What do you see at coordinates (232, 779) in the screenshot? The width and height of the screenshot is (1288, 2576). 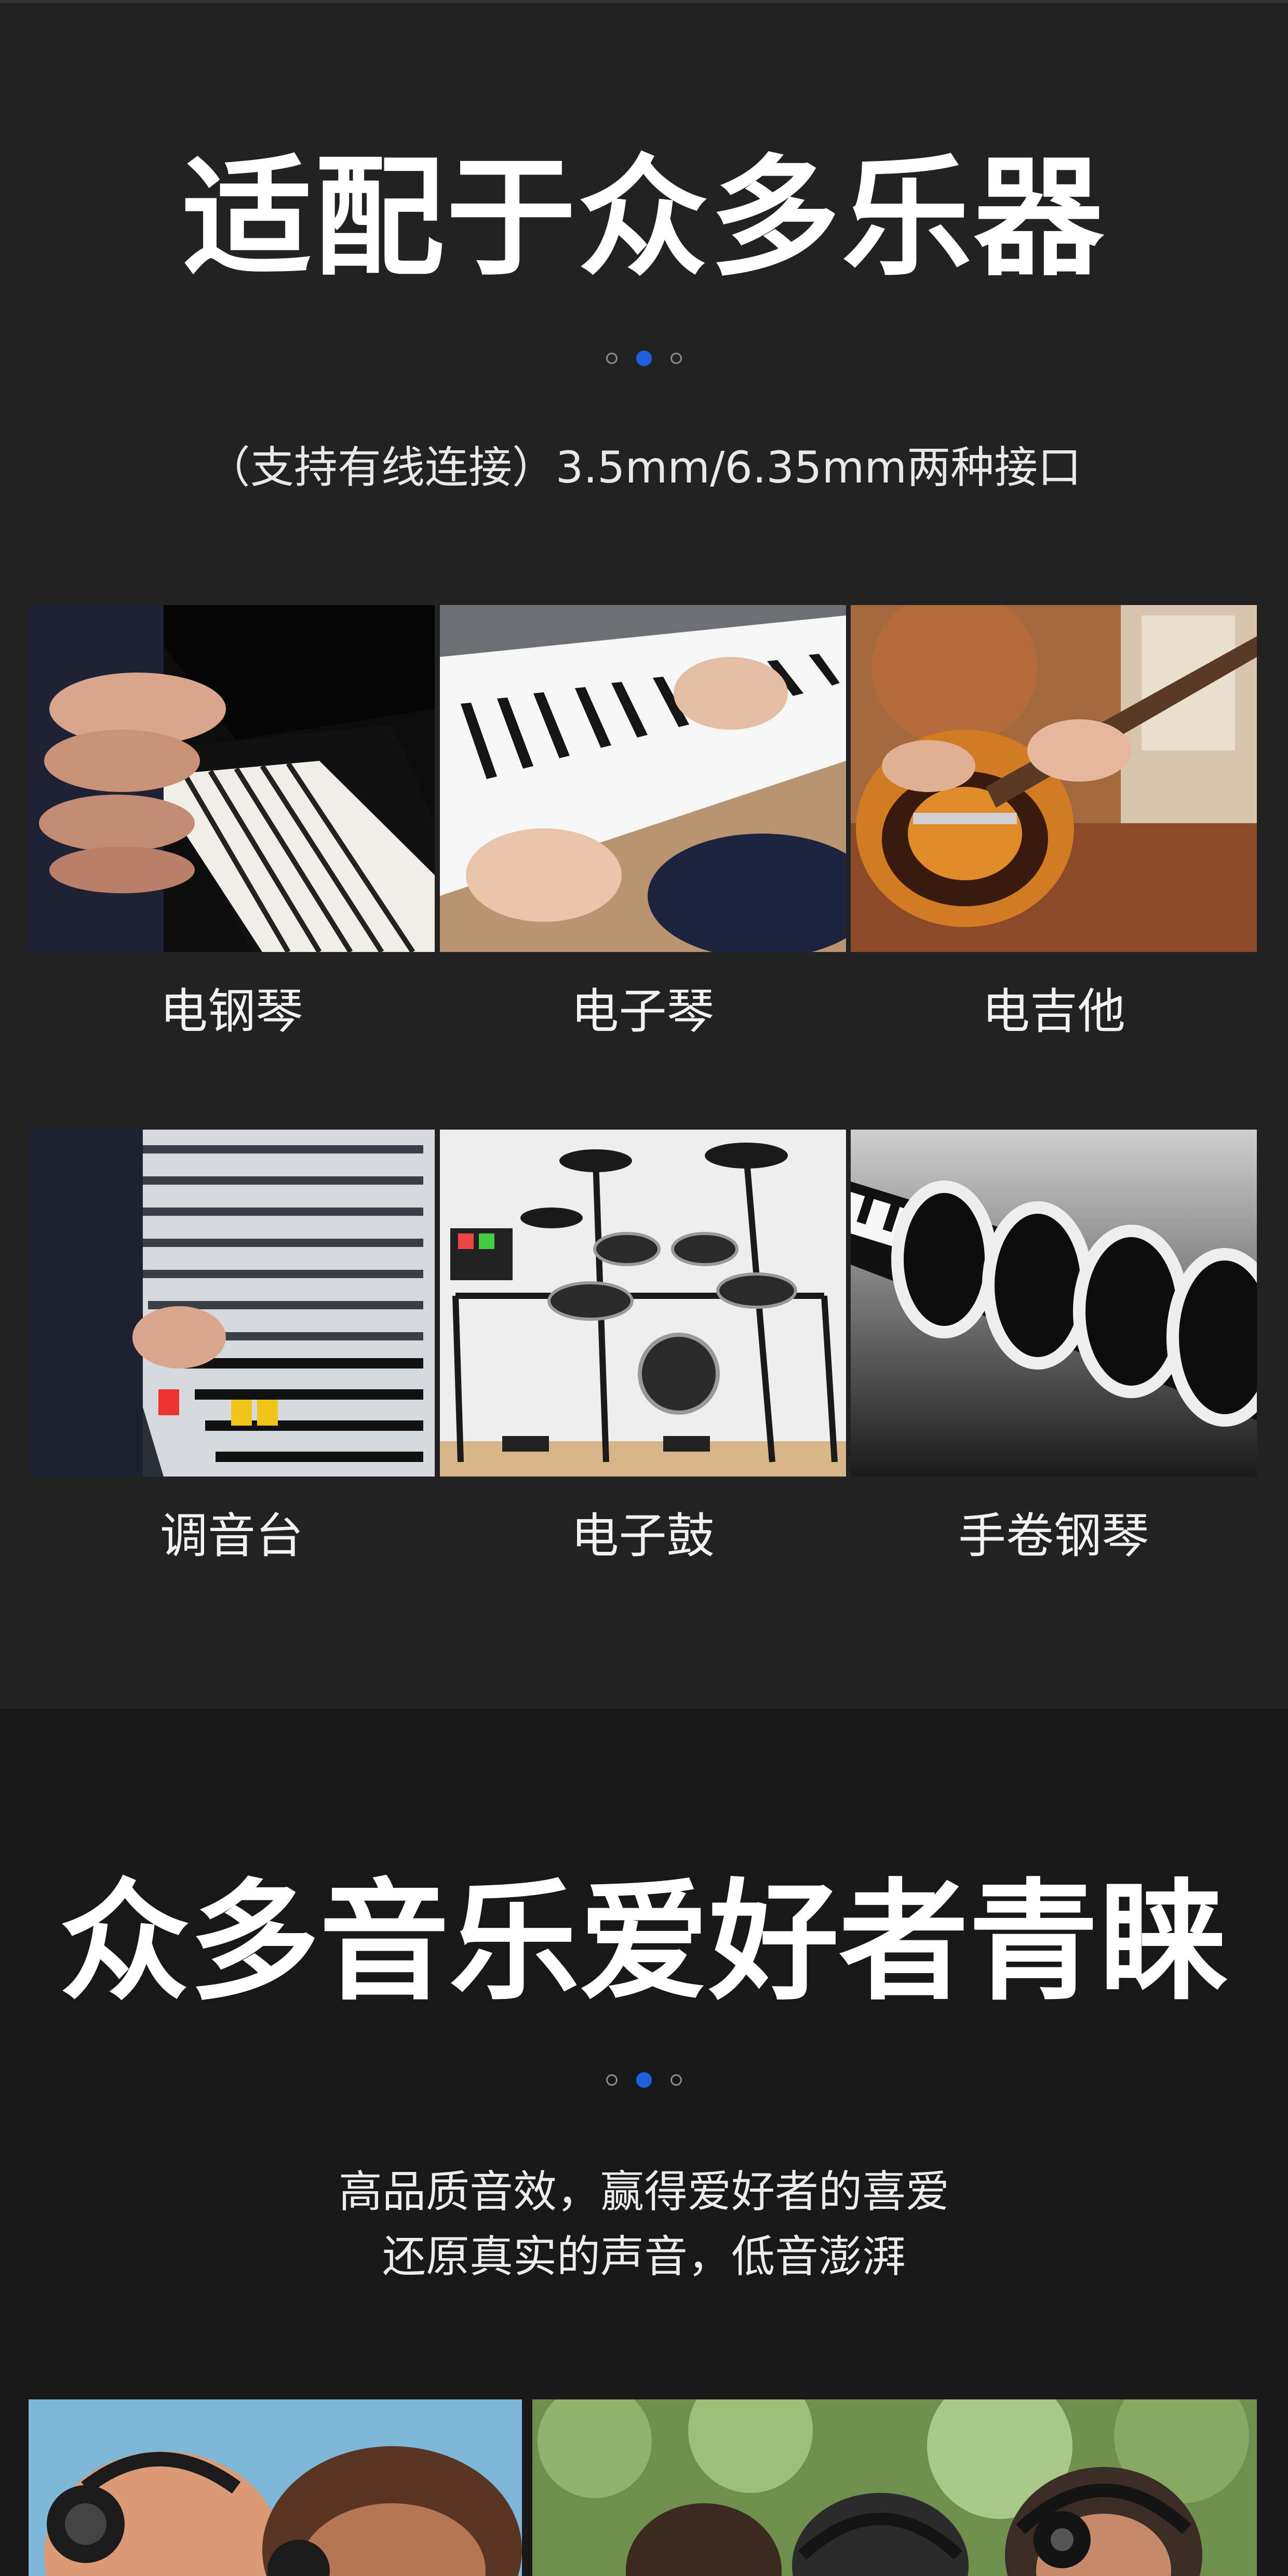 I see `piano-photo` at bounding box center [232, 779].